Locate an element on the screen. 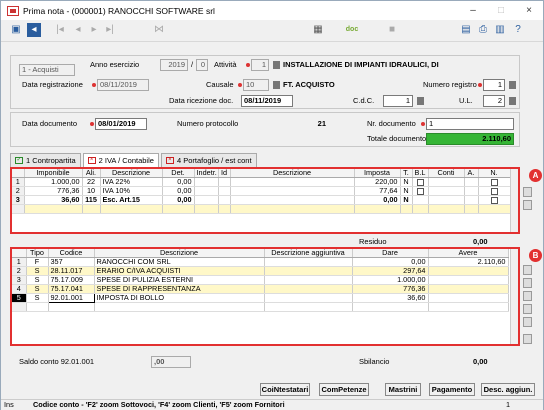  table-row-selected: 5 S 92.01.001 IMPOSTA DI BOLLO 36,60 is located at coordinates (260, 298).